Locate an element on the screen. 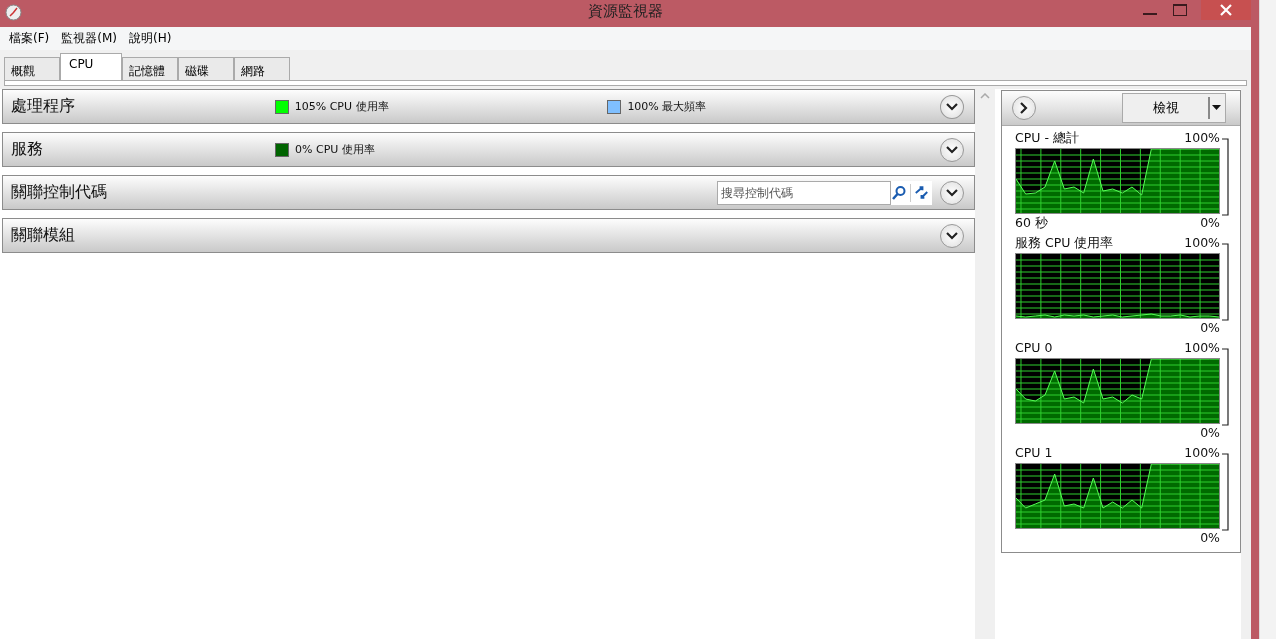 The height and width of the screenshot is (639, 1276). maximize-icon is located at coordinates (1180, 10).